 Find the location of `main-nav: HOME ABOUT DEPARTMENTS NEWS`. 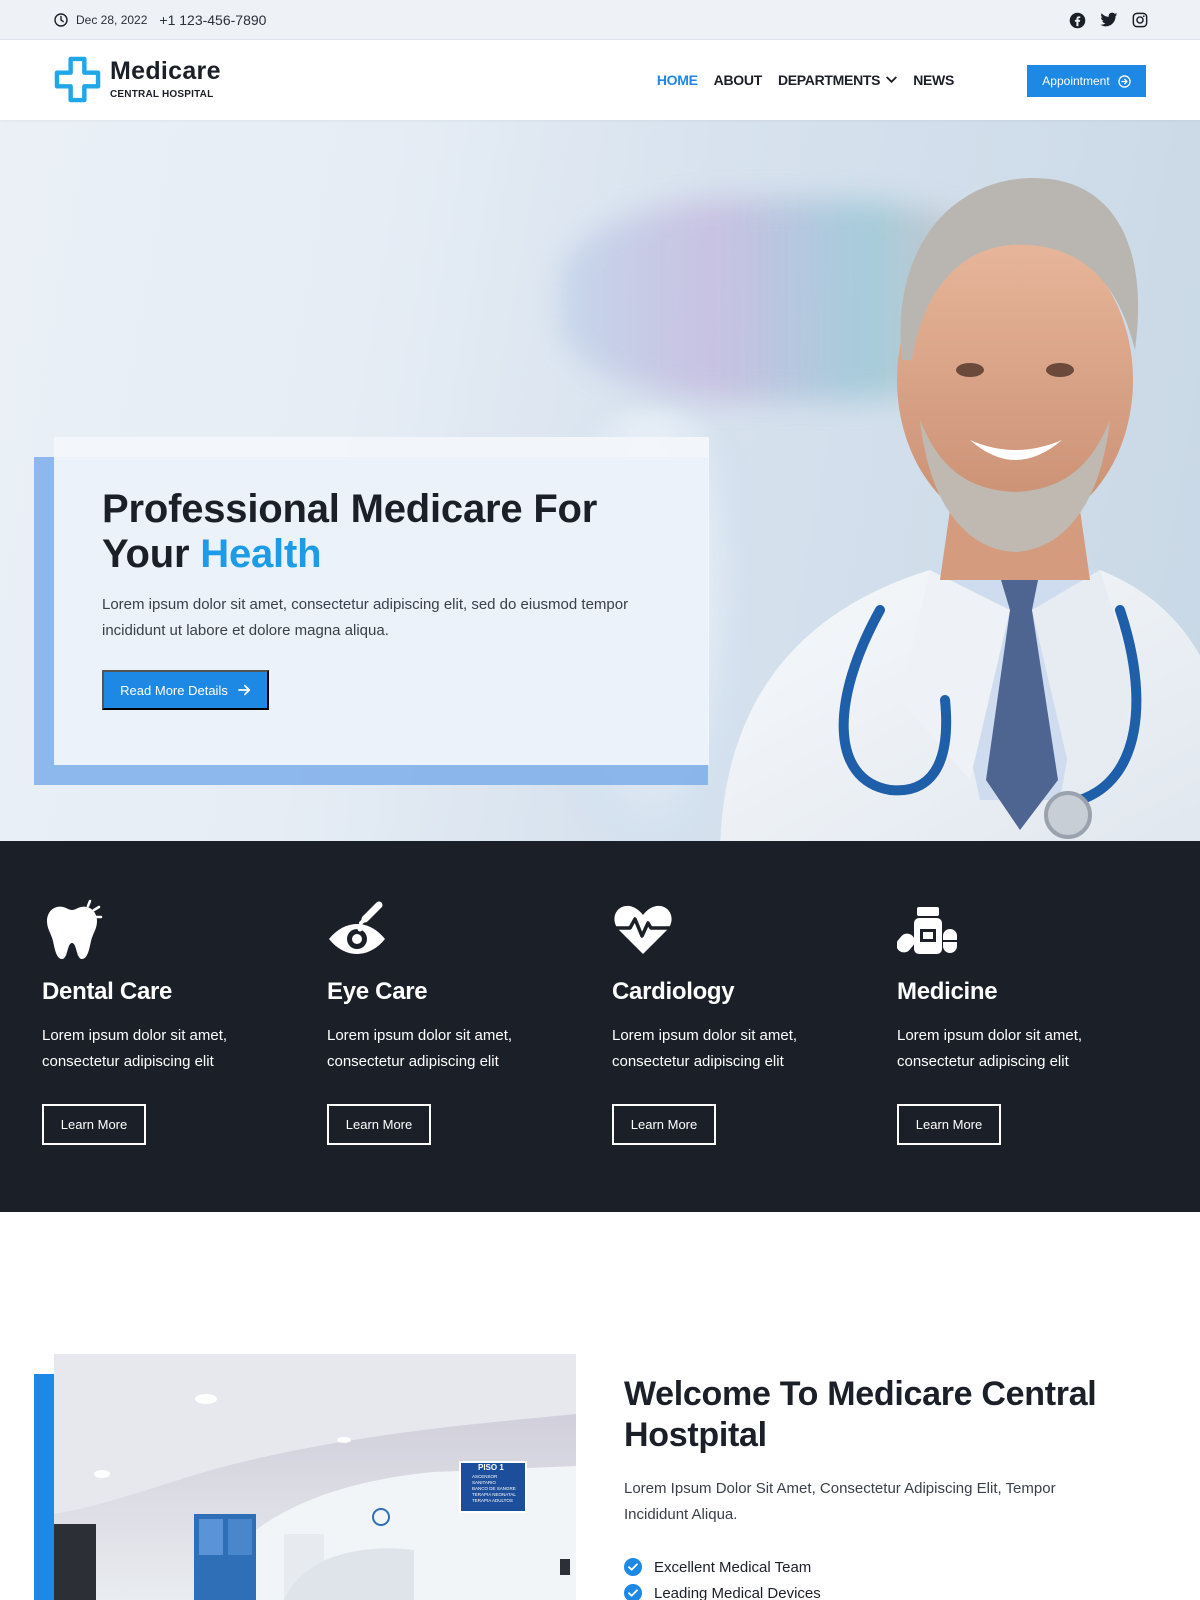

main-nav: HOME ABOUT DEPARTMENTS NEWS is located at coordinates (805, 80).